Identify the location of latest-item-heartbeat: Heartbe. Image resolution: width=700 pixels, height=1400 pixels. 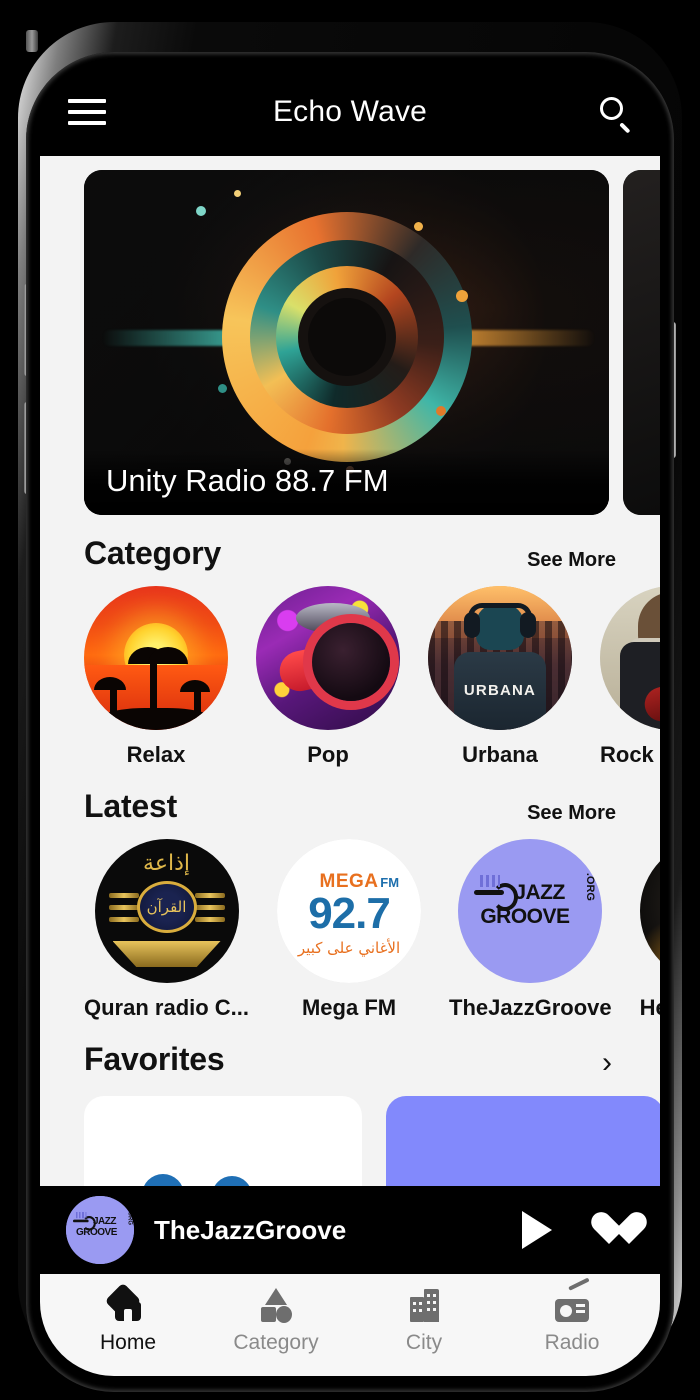
(649, 930).